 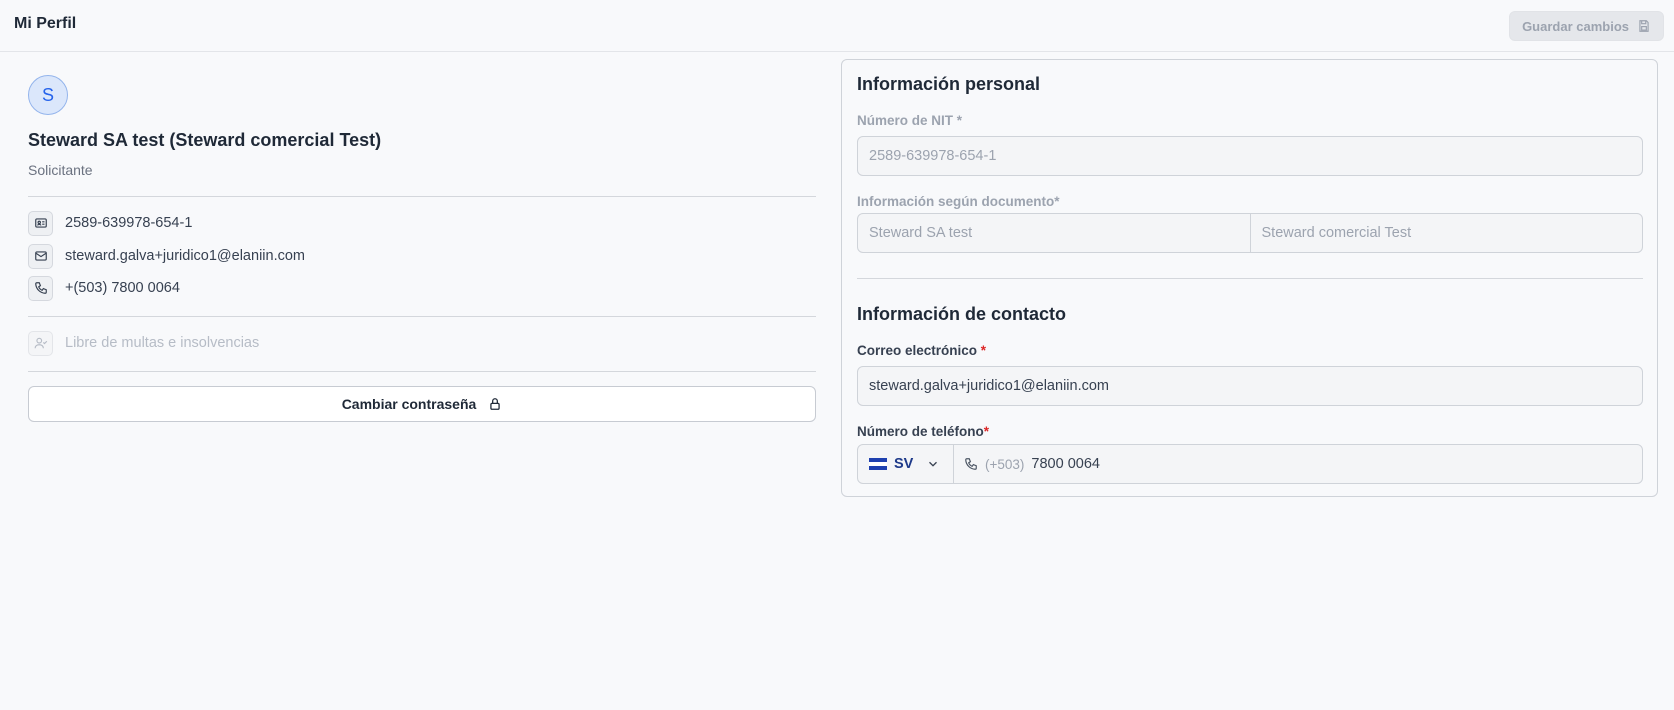 I want to click on phone-prefix: (+503), so click(x=1005, y=464).